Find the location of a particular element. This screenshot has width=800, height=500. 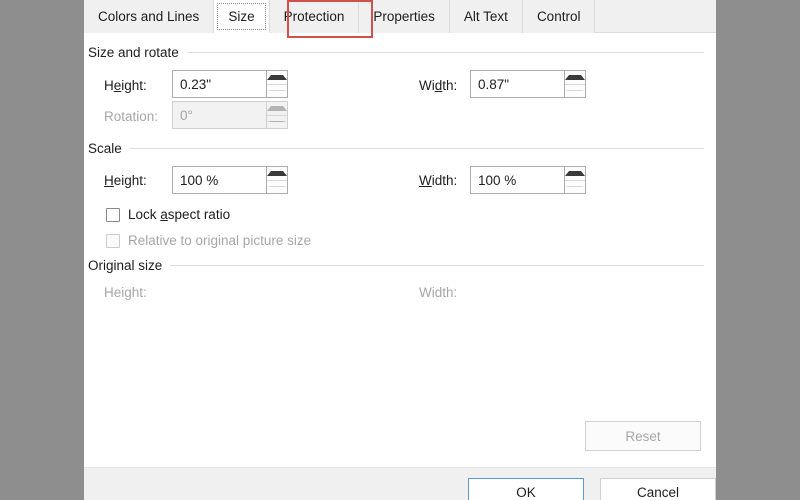

tab-label: Protection is located at coordinates (314, 16).